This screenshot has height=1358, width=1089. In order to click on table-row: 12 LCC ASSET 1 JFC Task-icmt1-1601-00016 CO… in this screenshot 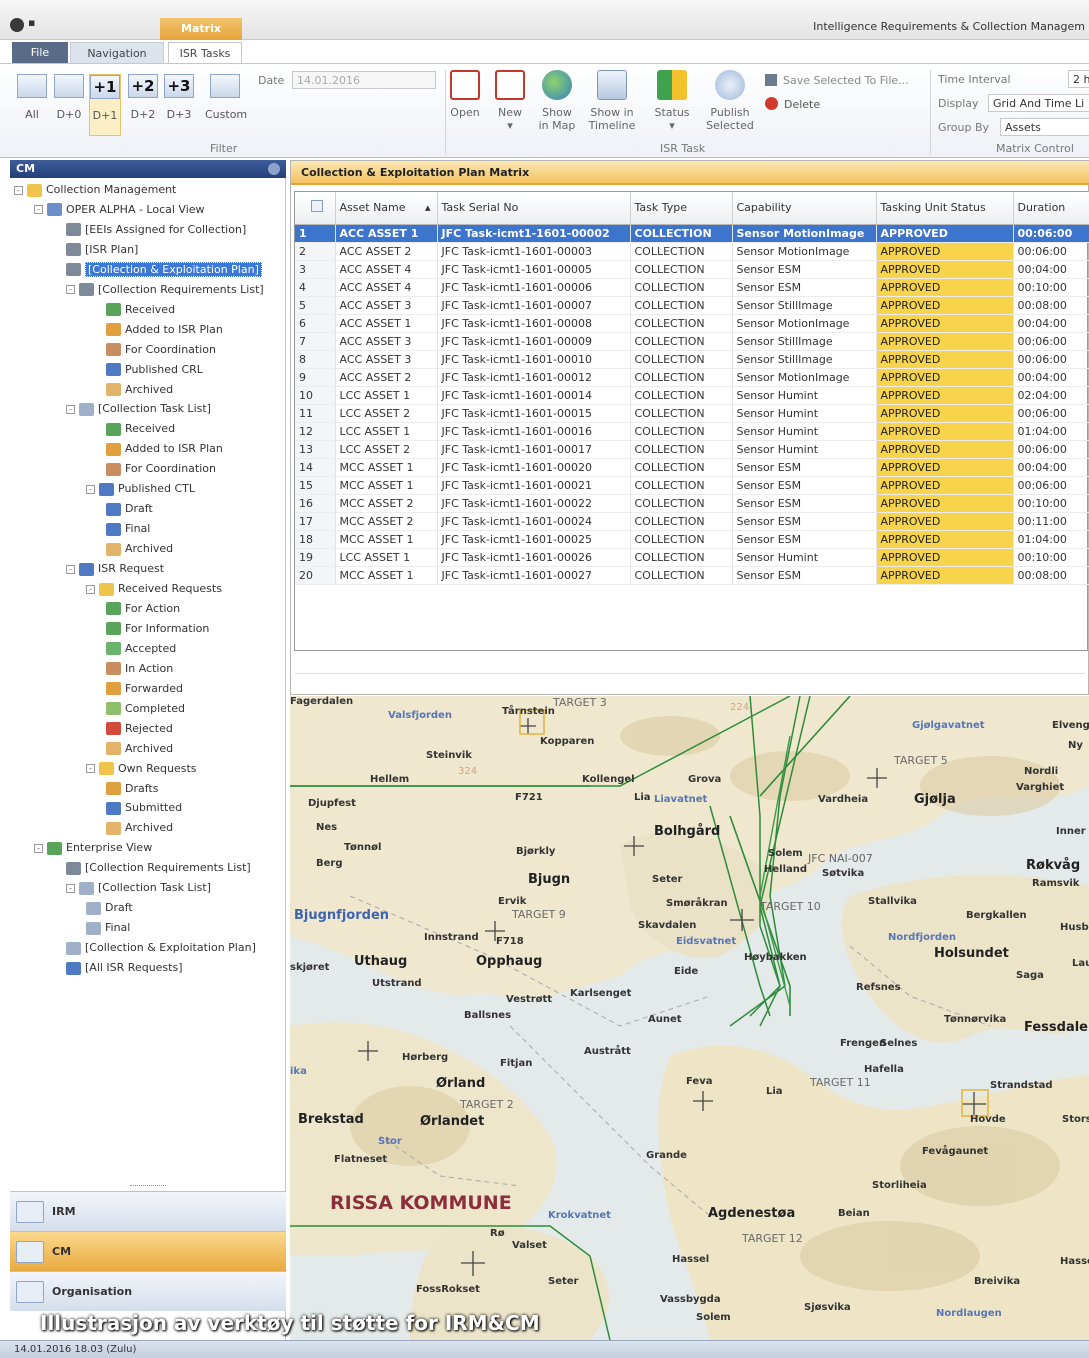, I will do `click(692, 431)`.